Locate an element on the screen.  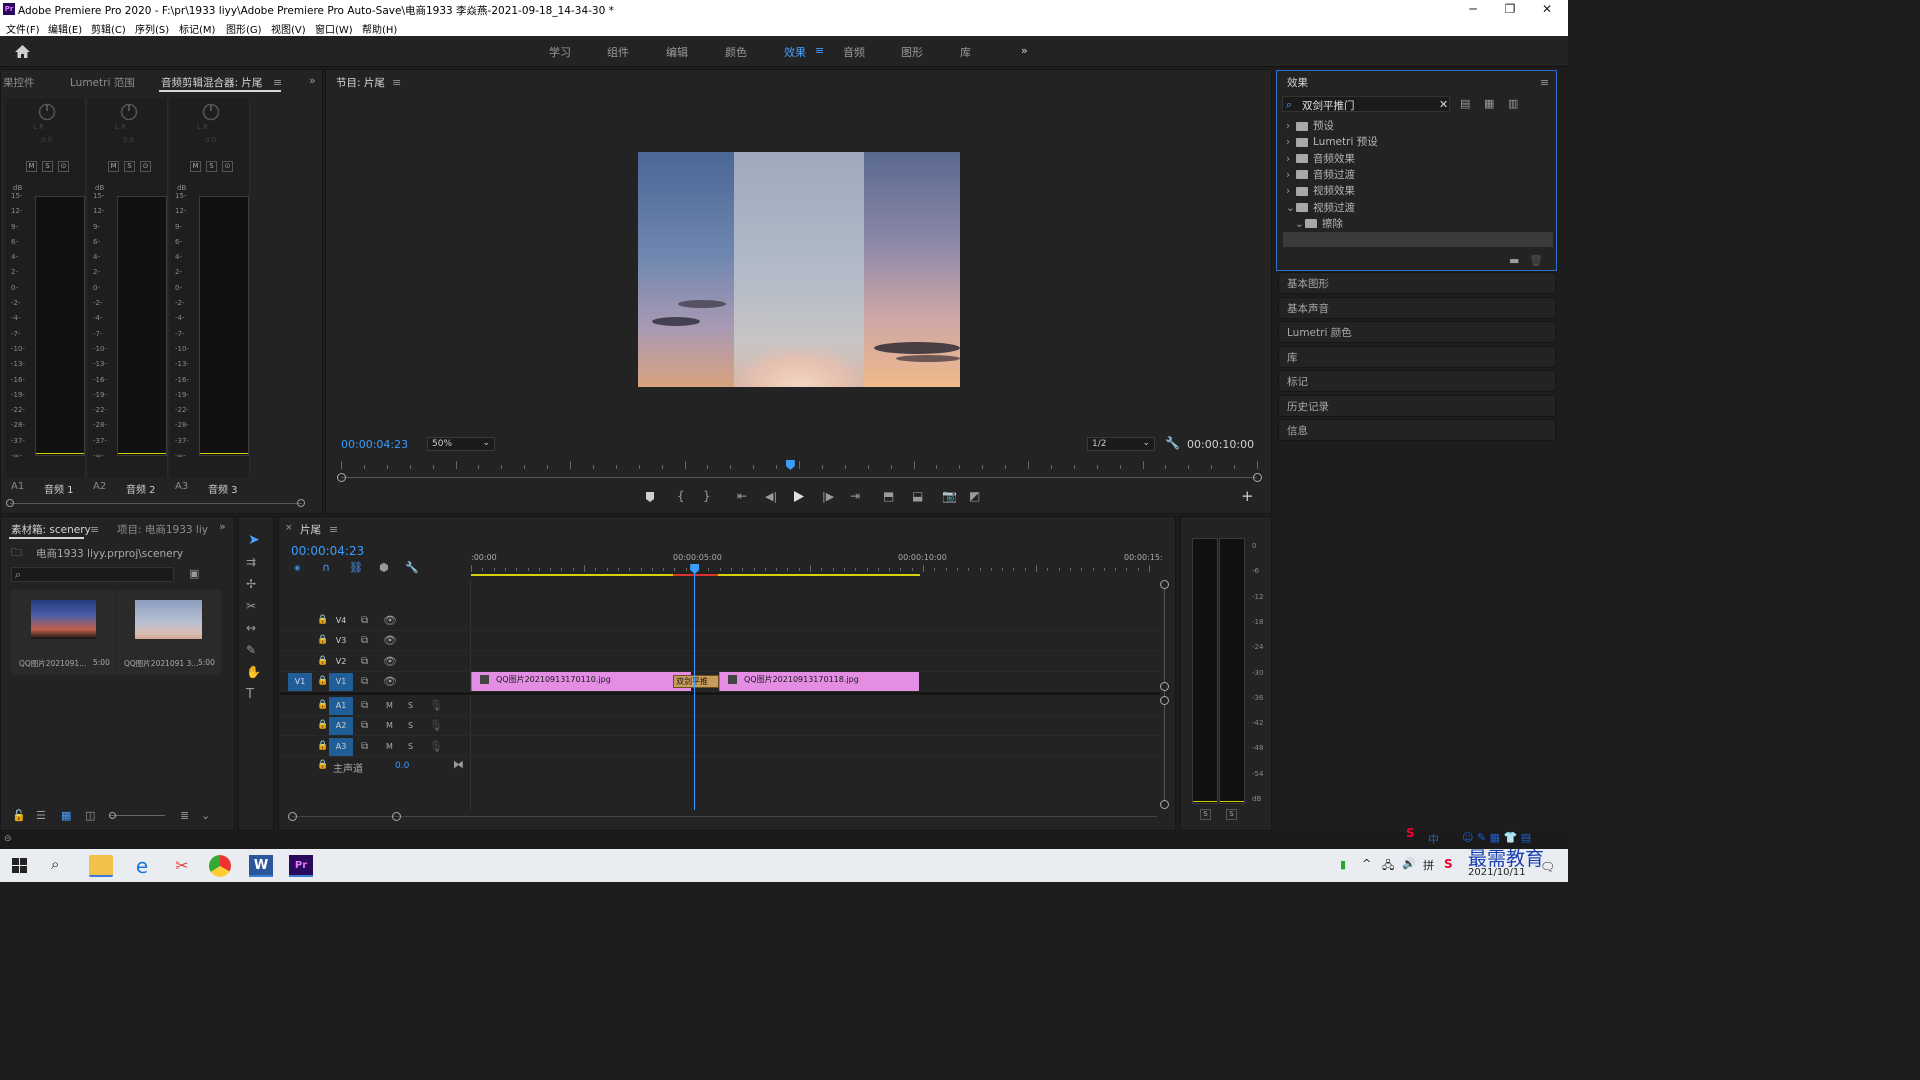
effects-tree-item: › 音频过渡 is located at coordinates (1320, 174).